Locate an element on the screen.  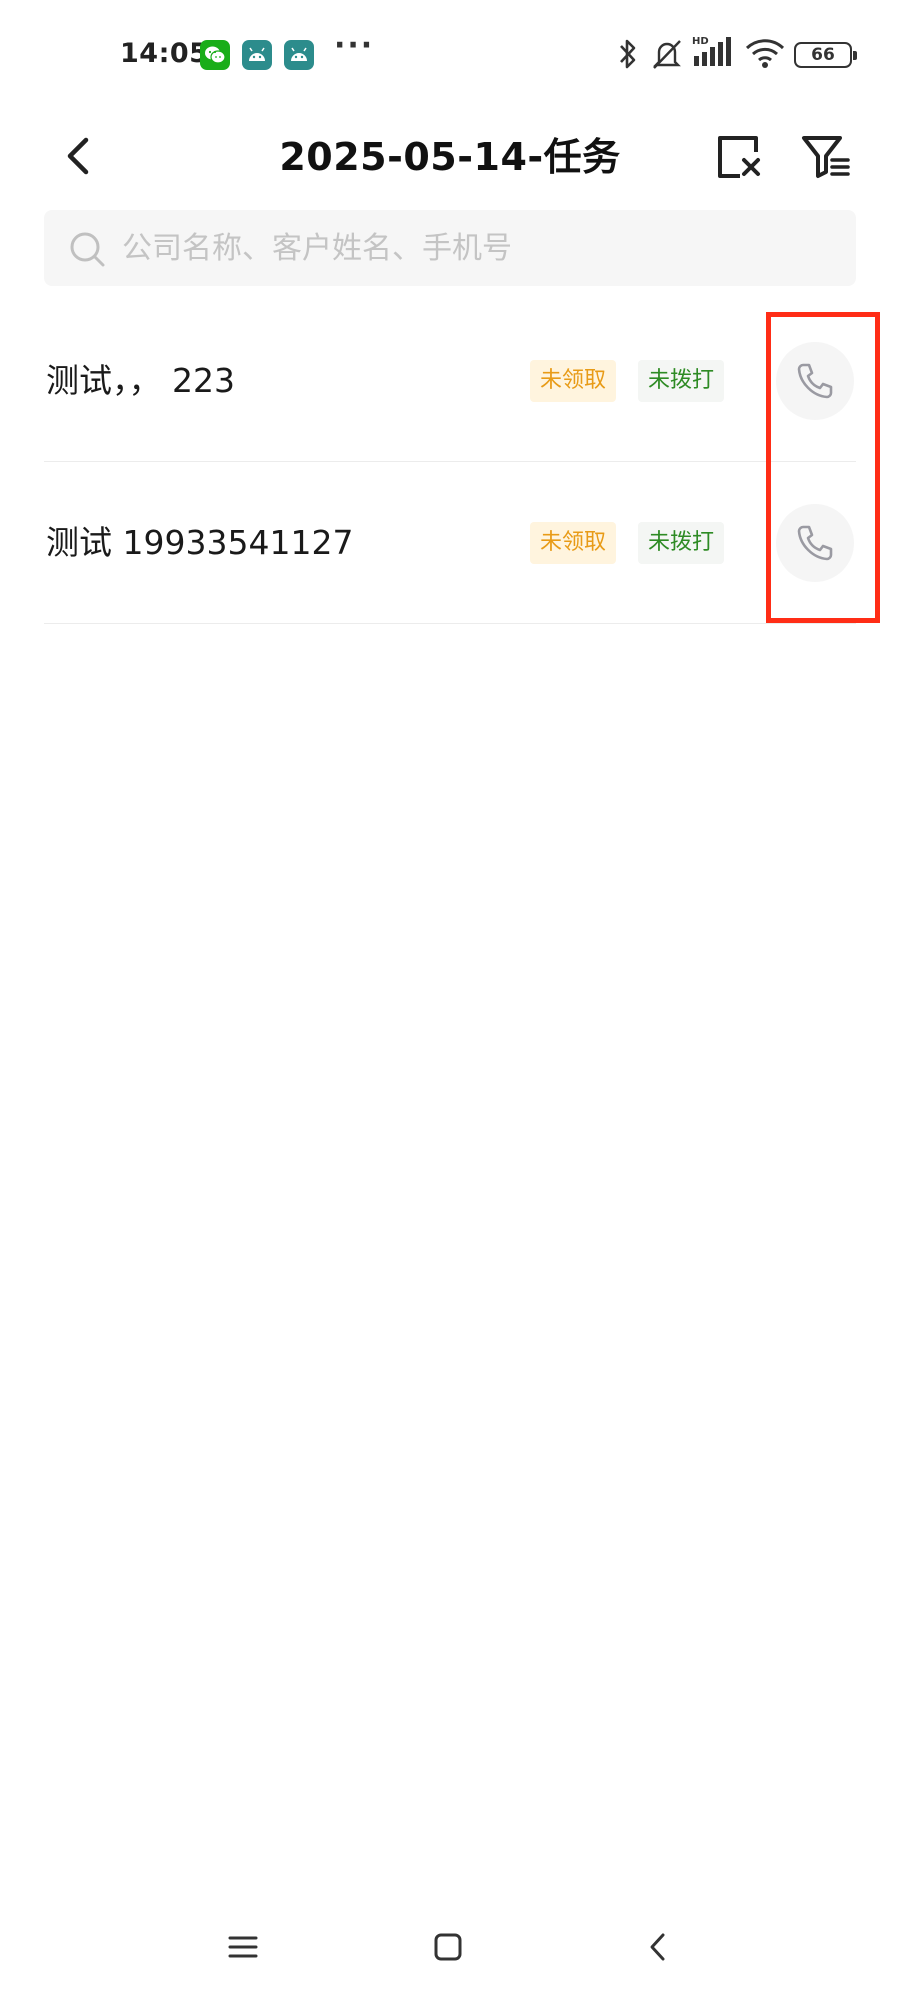
task-name: 测试 19933541127 is located at coordinates (200, 542).